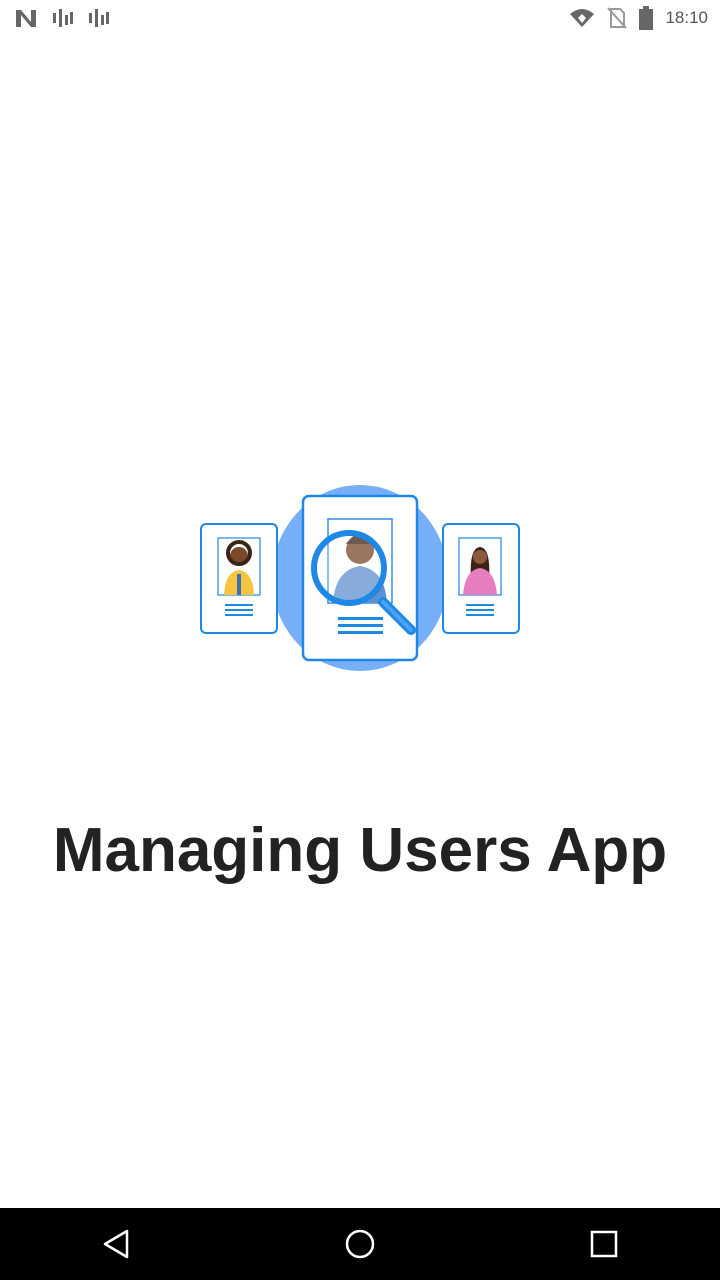 This screenshot has width=720, height=1280. I want to click on n-logo-icon, so click(26, 18).